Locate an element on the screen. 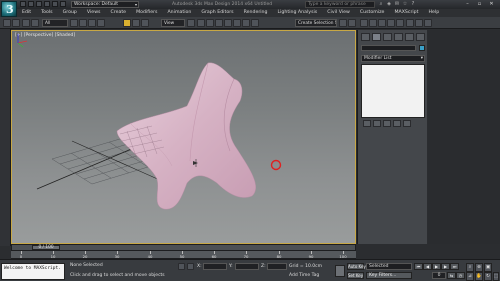 The height and width of the screenshot is (281, 500). orbit-icon: ↻ is located at coordinates (488, 276).